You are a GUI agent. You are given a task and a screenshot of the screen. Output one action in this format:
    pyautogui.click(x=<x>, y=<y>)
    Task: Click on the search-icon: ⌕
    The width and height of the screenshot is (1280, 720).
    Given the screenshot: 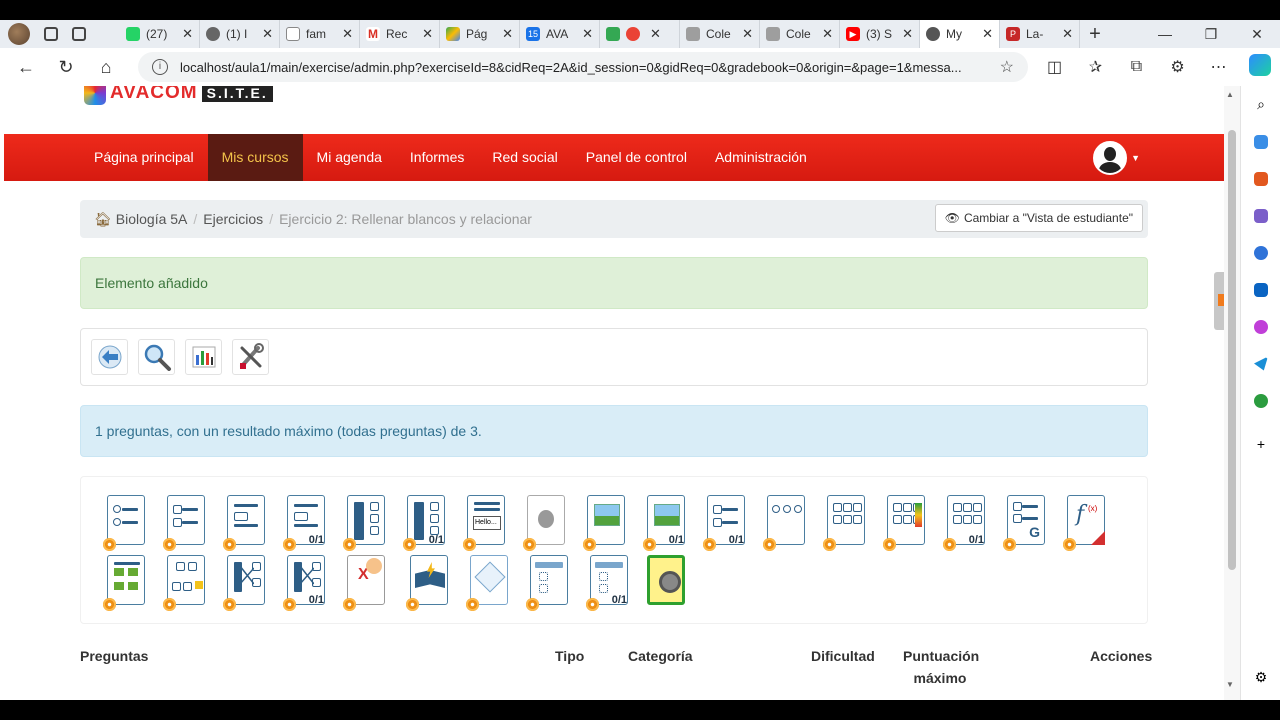 What is the action you would take?
    pyautogui.click(x=1260, y=104)
    